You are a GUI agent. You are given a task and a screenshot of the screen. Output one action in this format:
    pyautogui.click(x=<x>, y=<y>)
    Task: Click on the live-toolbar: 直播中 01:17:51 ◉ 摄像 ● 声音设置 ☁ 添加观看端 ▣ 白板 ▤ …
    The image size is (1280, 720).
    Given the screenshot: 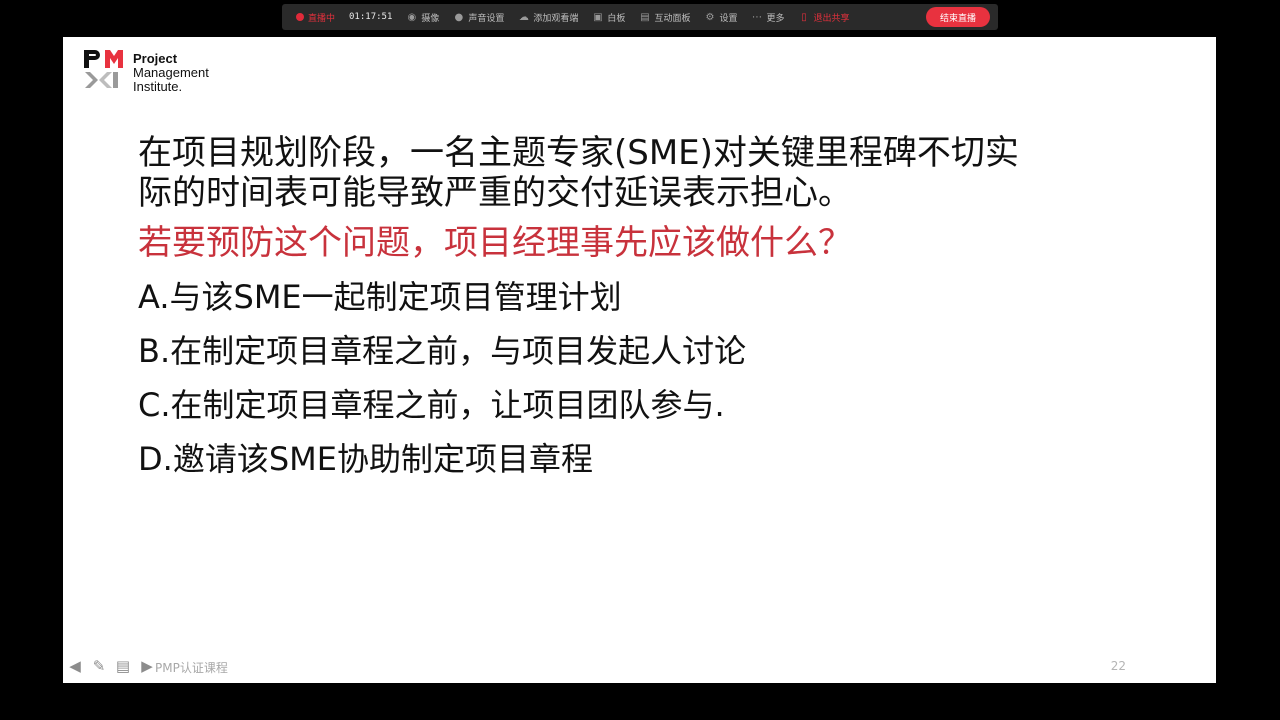 What is the action you would take?
    pyautogui.click(x=640, y=17)
    